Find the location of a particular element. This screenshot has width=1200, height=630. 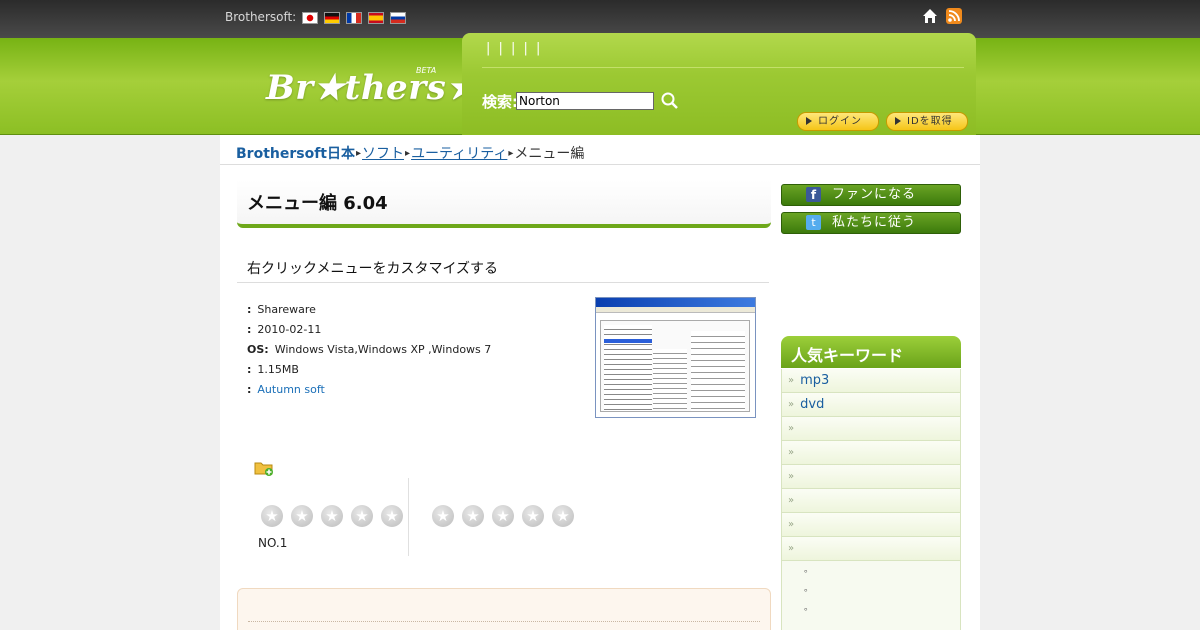

sidebar-heading: 人気キーワード is located at coordinates (871, 352).